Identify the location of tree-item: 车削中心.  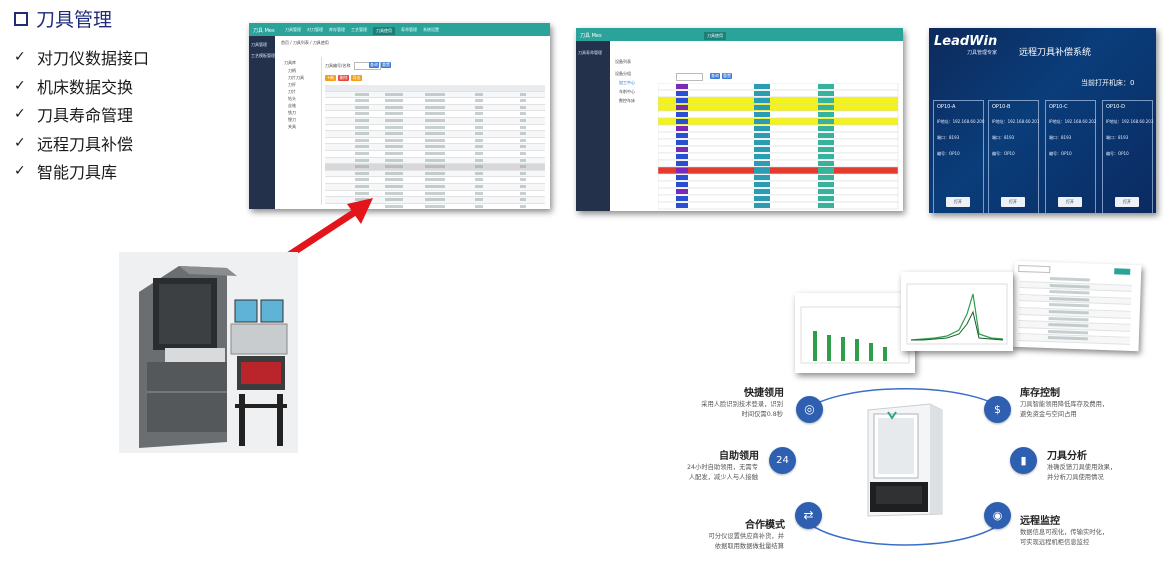
(638, 92).